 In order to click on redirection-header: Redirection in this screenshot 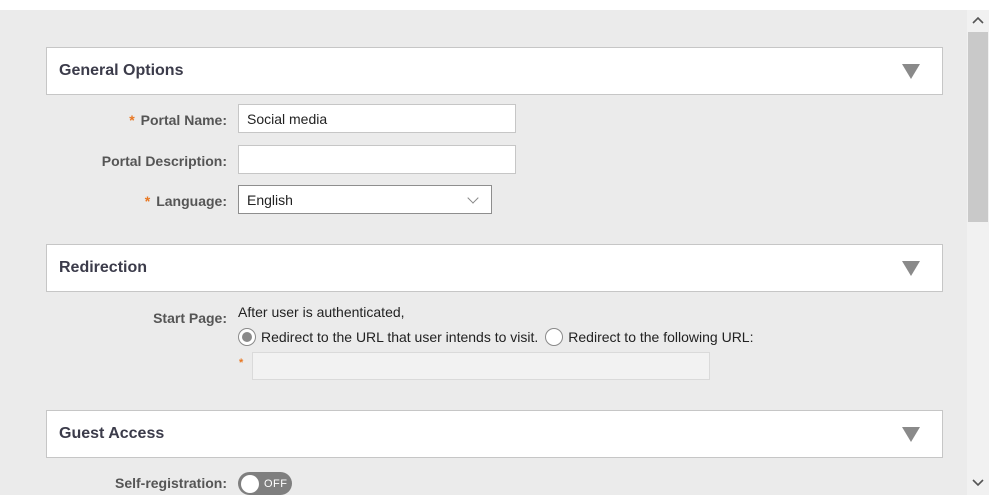, I will do `click(494, 268)`.